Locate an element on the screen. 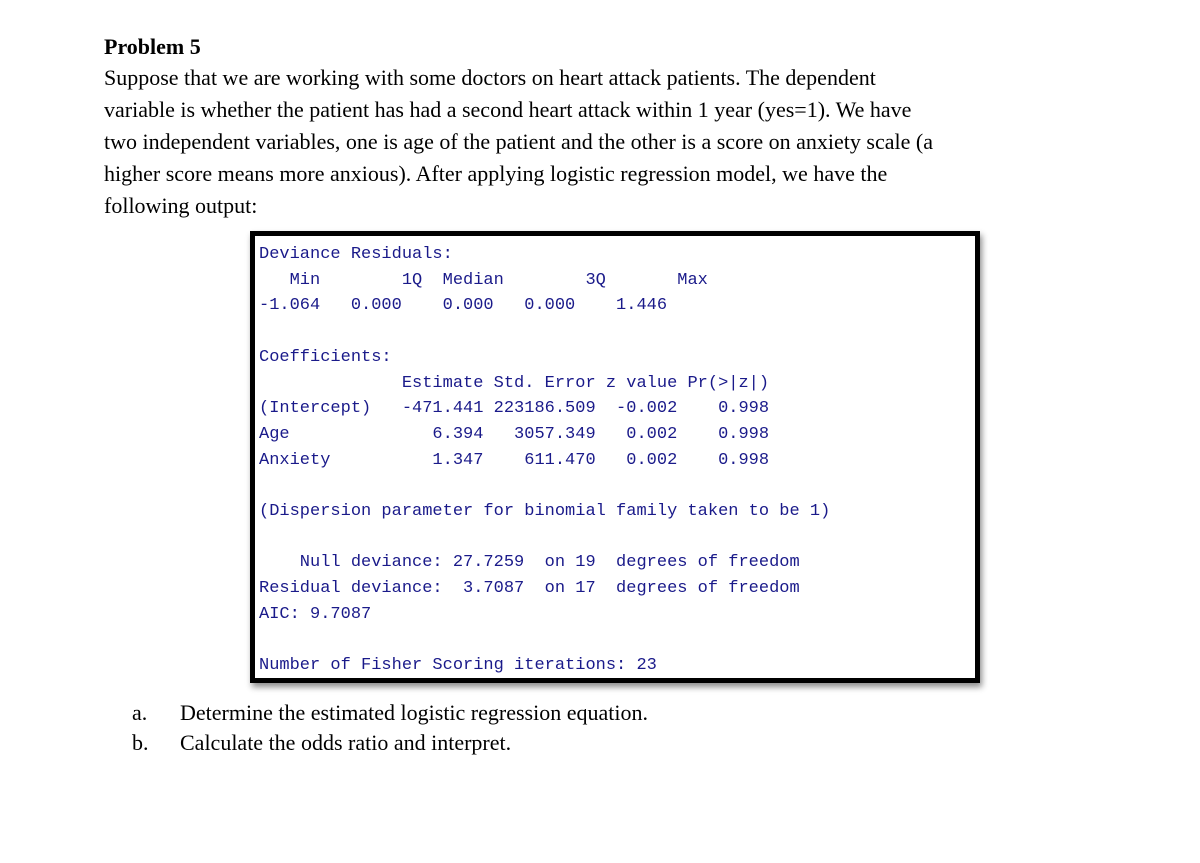 The image size is (1200, 863). aic: AIC: 9.7087 is located at coordinates (315, 614).